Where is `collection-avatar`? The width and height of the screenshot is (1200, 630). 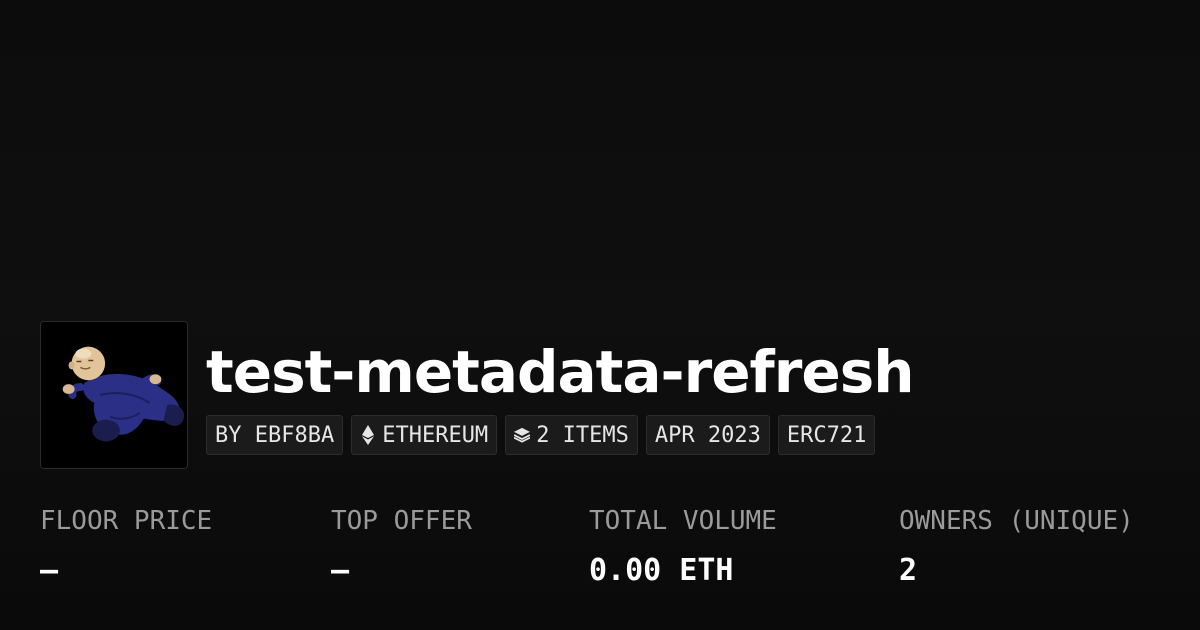
collection-avatar is located at coordinates (114, 395).